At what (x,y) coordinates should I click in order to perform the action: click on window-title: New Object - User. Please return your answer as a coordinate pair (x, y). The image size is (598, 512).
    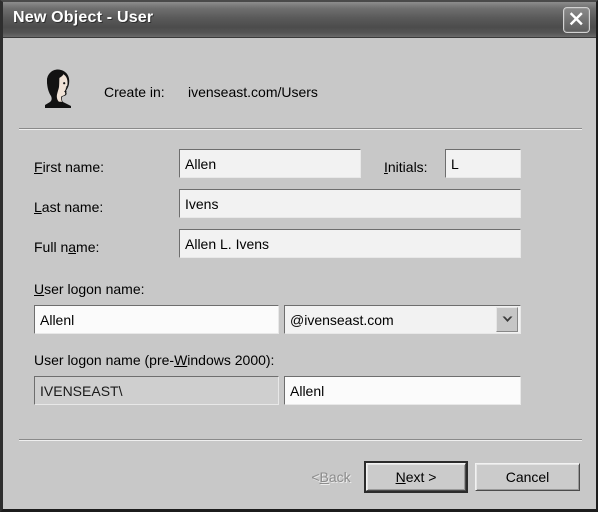
    Looking at the image, I should click on (83, 17).